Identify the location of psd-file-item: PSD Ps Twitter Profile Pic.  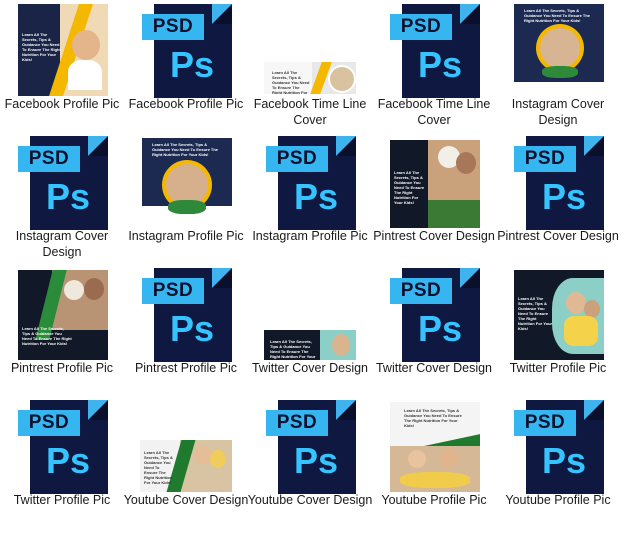
(62, 464).